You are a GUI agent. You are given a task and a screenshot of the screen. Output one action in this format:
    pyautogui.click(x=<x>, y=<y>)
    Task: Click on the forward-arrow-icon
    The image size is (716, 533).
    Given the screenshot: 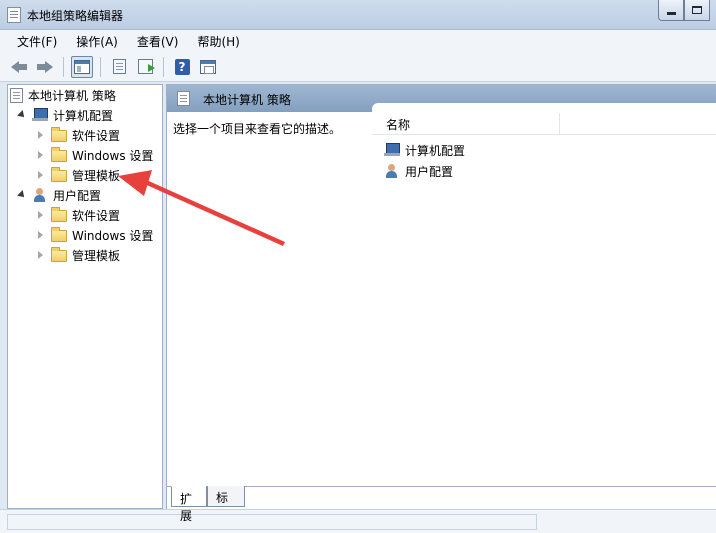 What is the action you would take?
    pyautogui.click(x=45, y=66)
    